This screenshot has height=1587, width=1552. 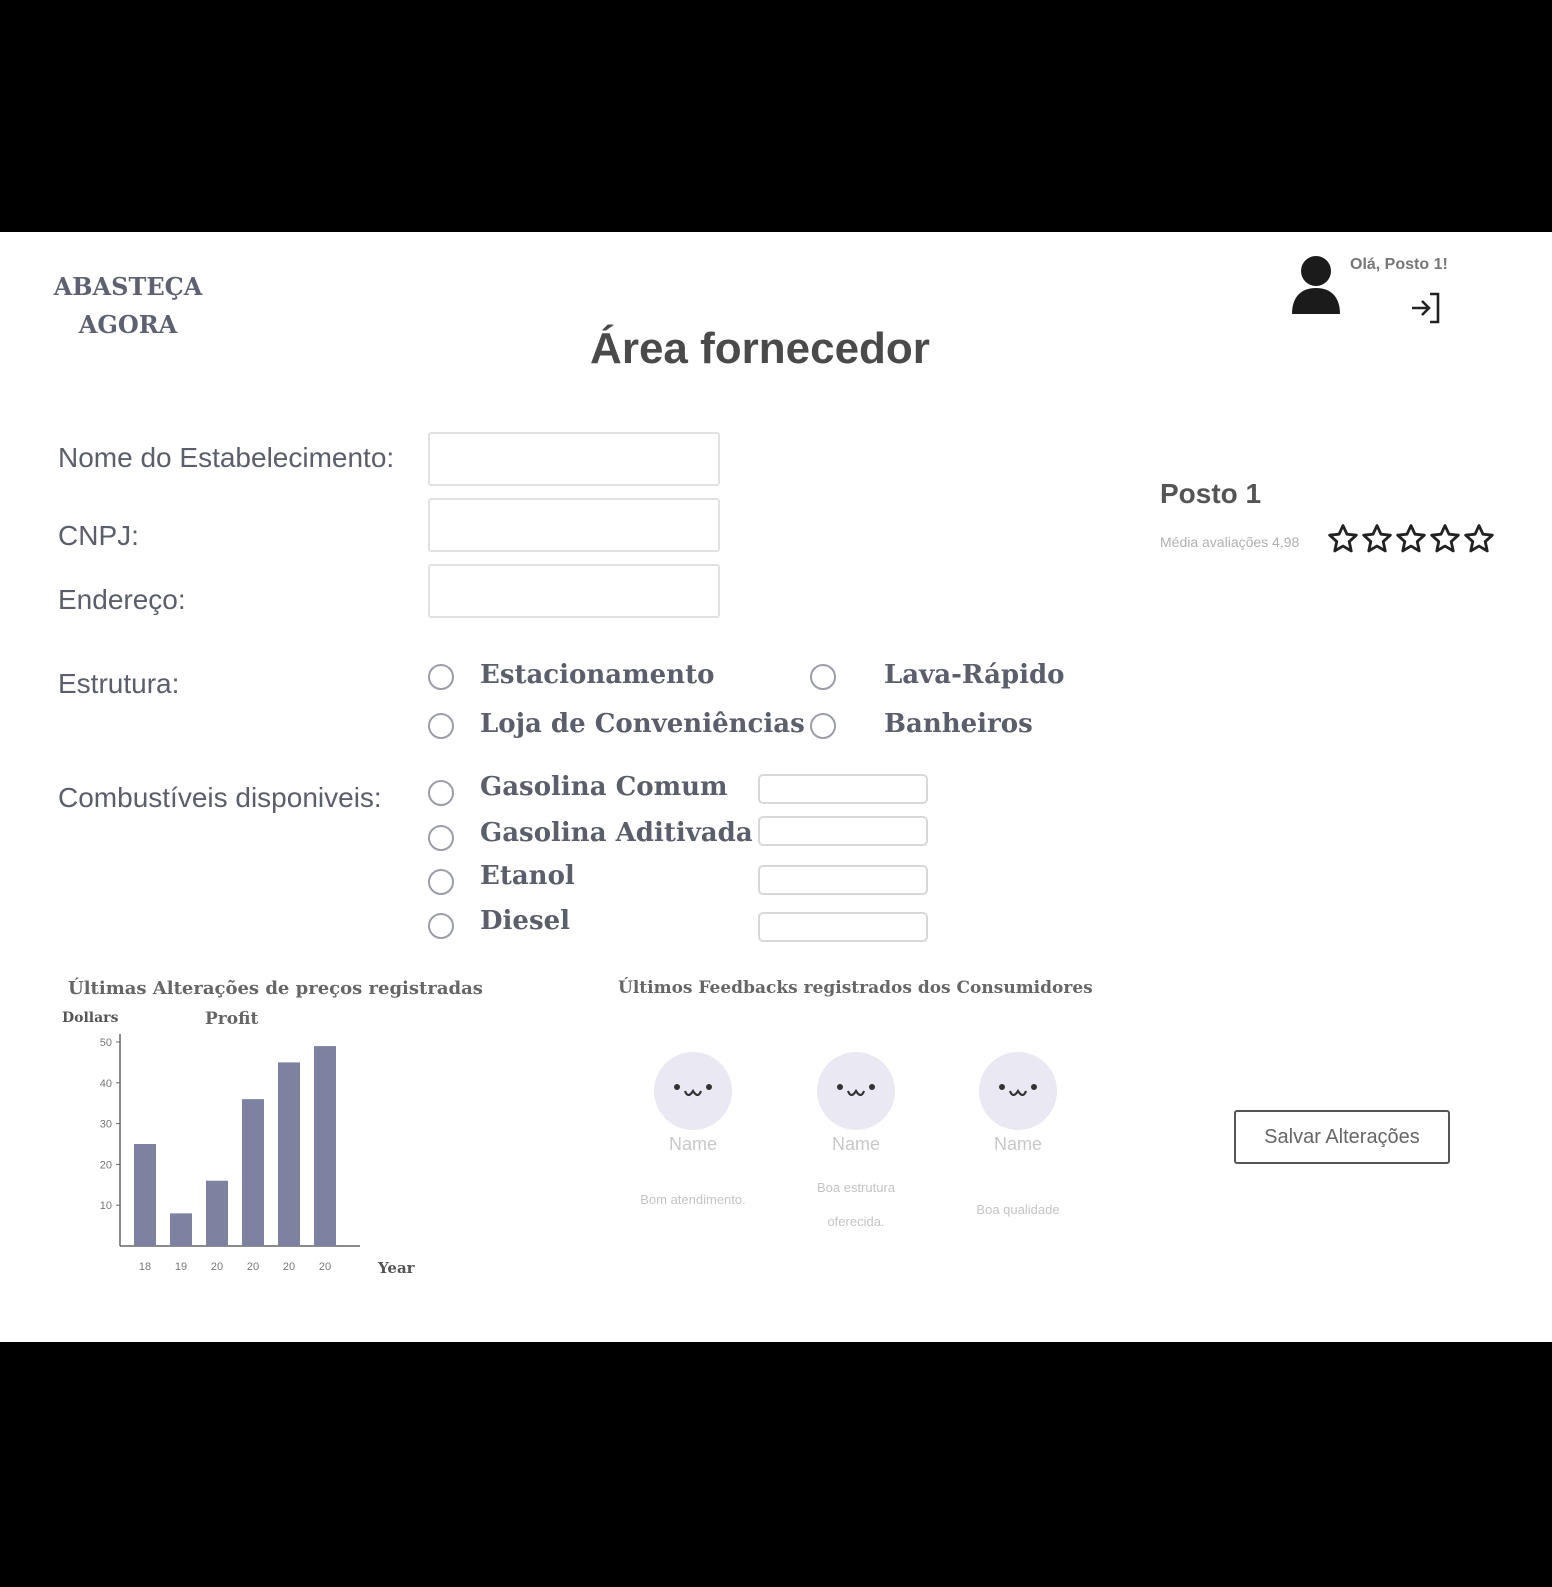 I want to click on chart-y-axis-label: Dollars, so click(x=90, y=1018).